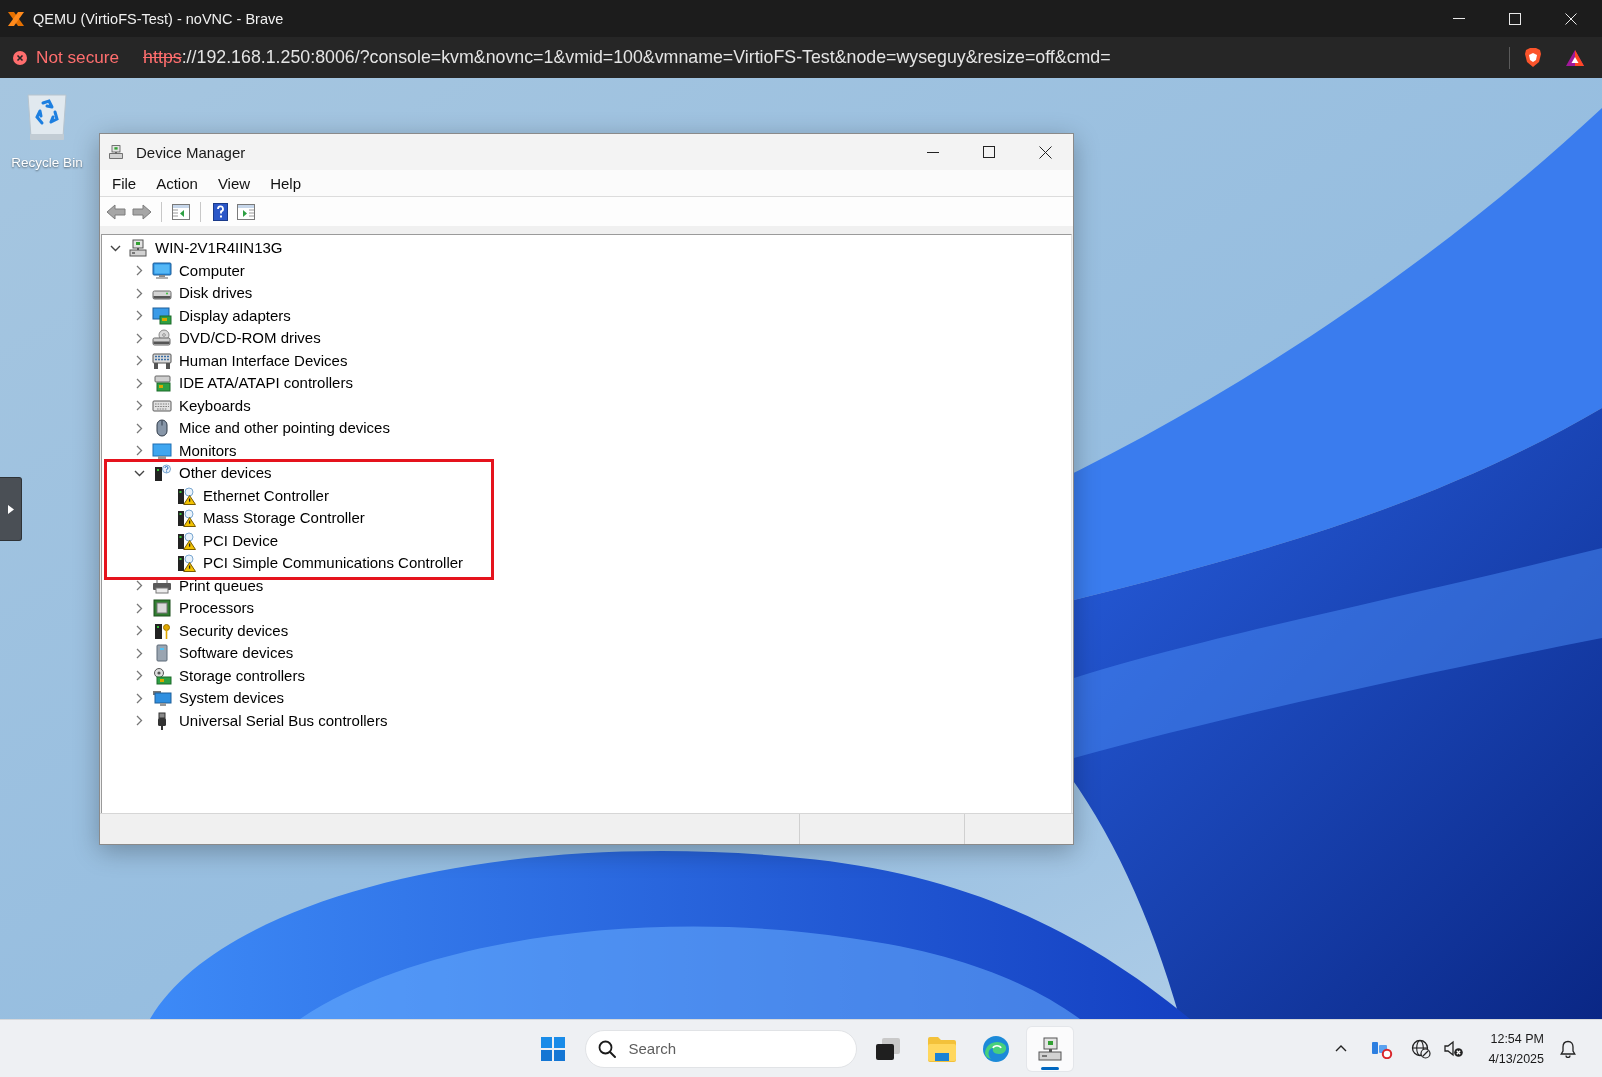 Image resolution: width=1602 pixels, height=1077 pixels. What do you see at coordinates (232, 698) in the screenshot?
I see `tree-item: System devices` at bounding box center [232, 698].